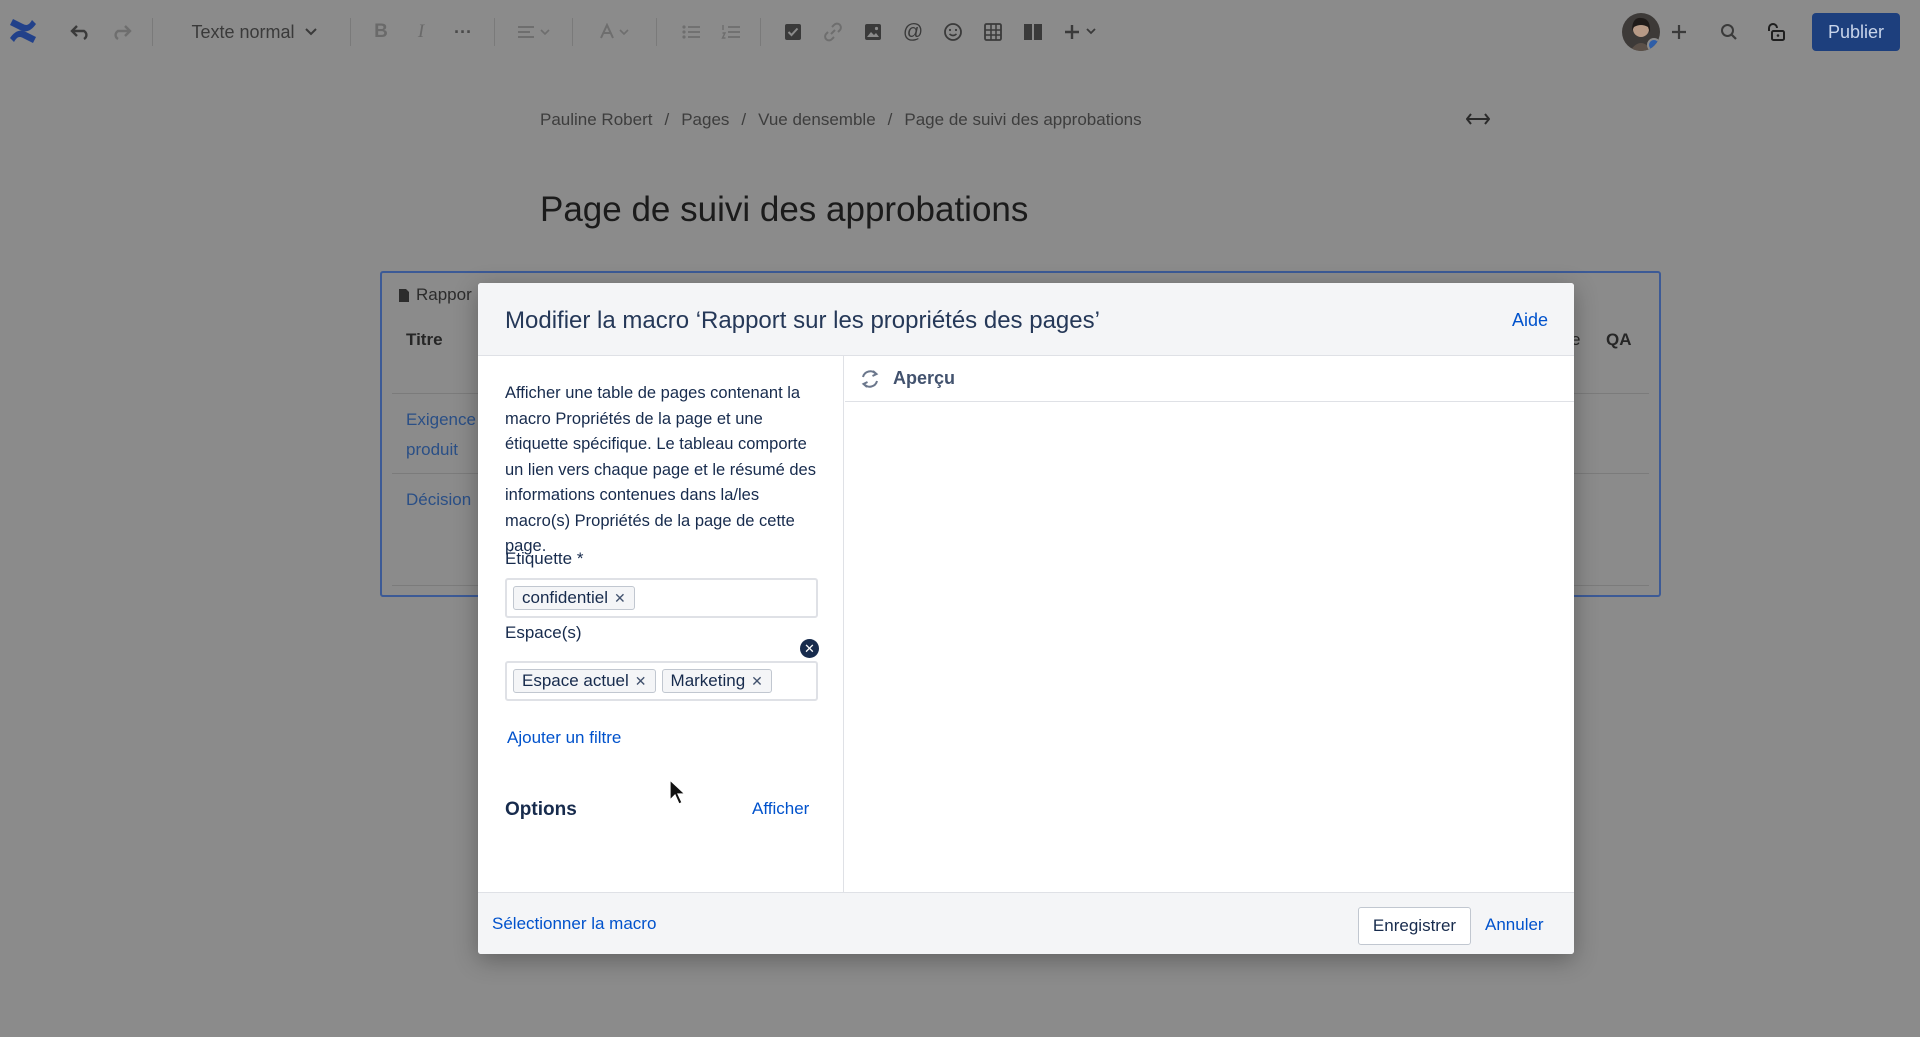 The width and height of the screenshot is (1920, 1037). I want to click on spaces-field: Espace actuel ✕ Marketing ✕, so click(661, 681).